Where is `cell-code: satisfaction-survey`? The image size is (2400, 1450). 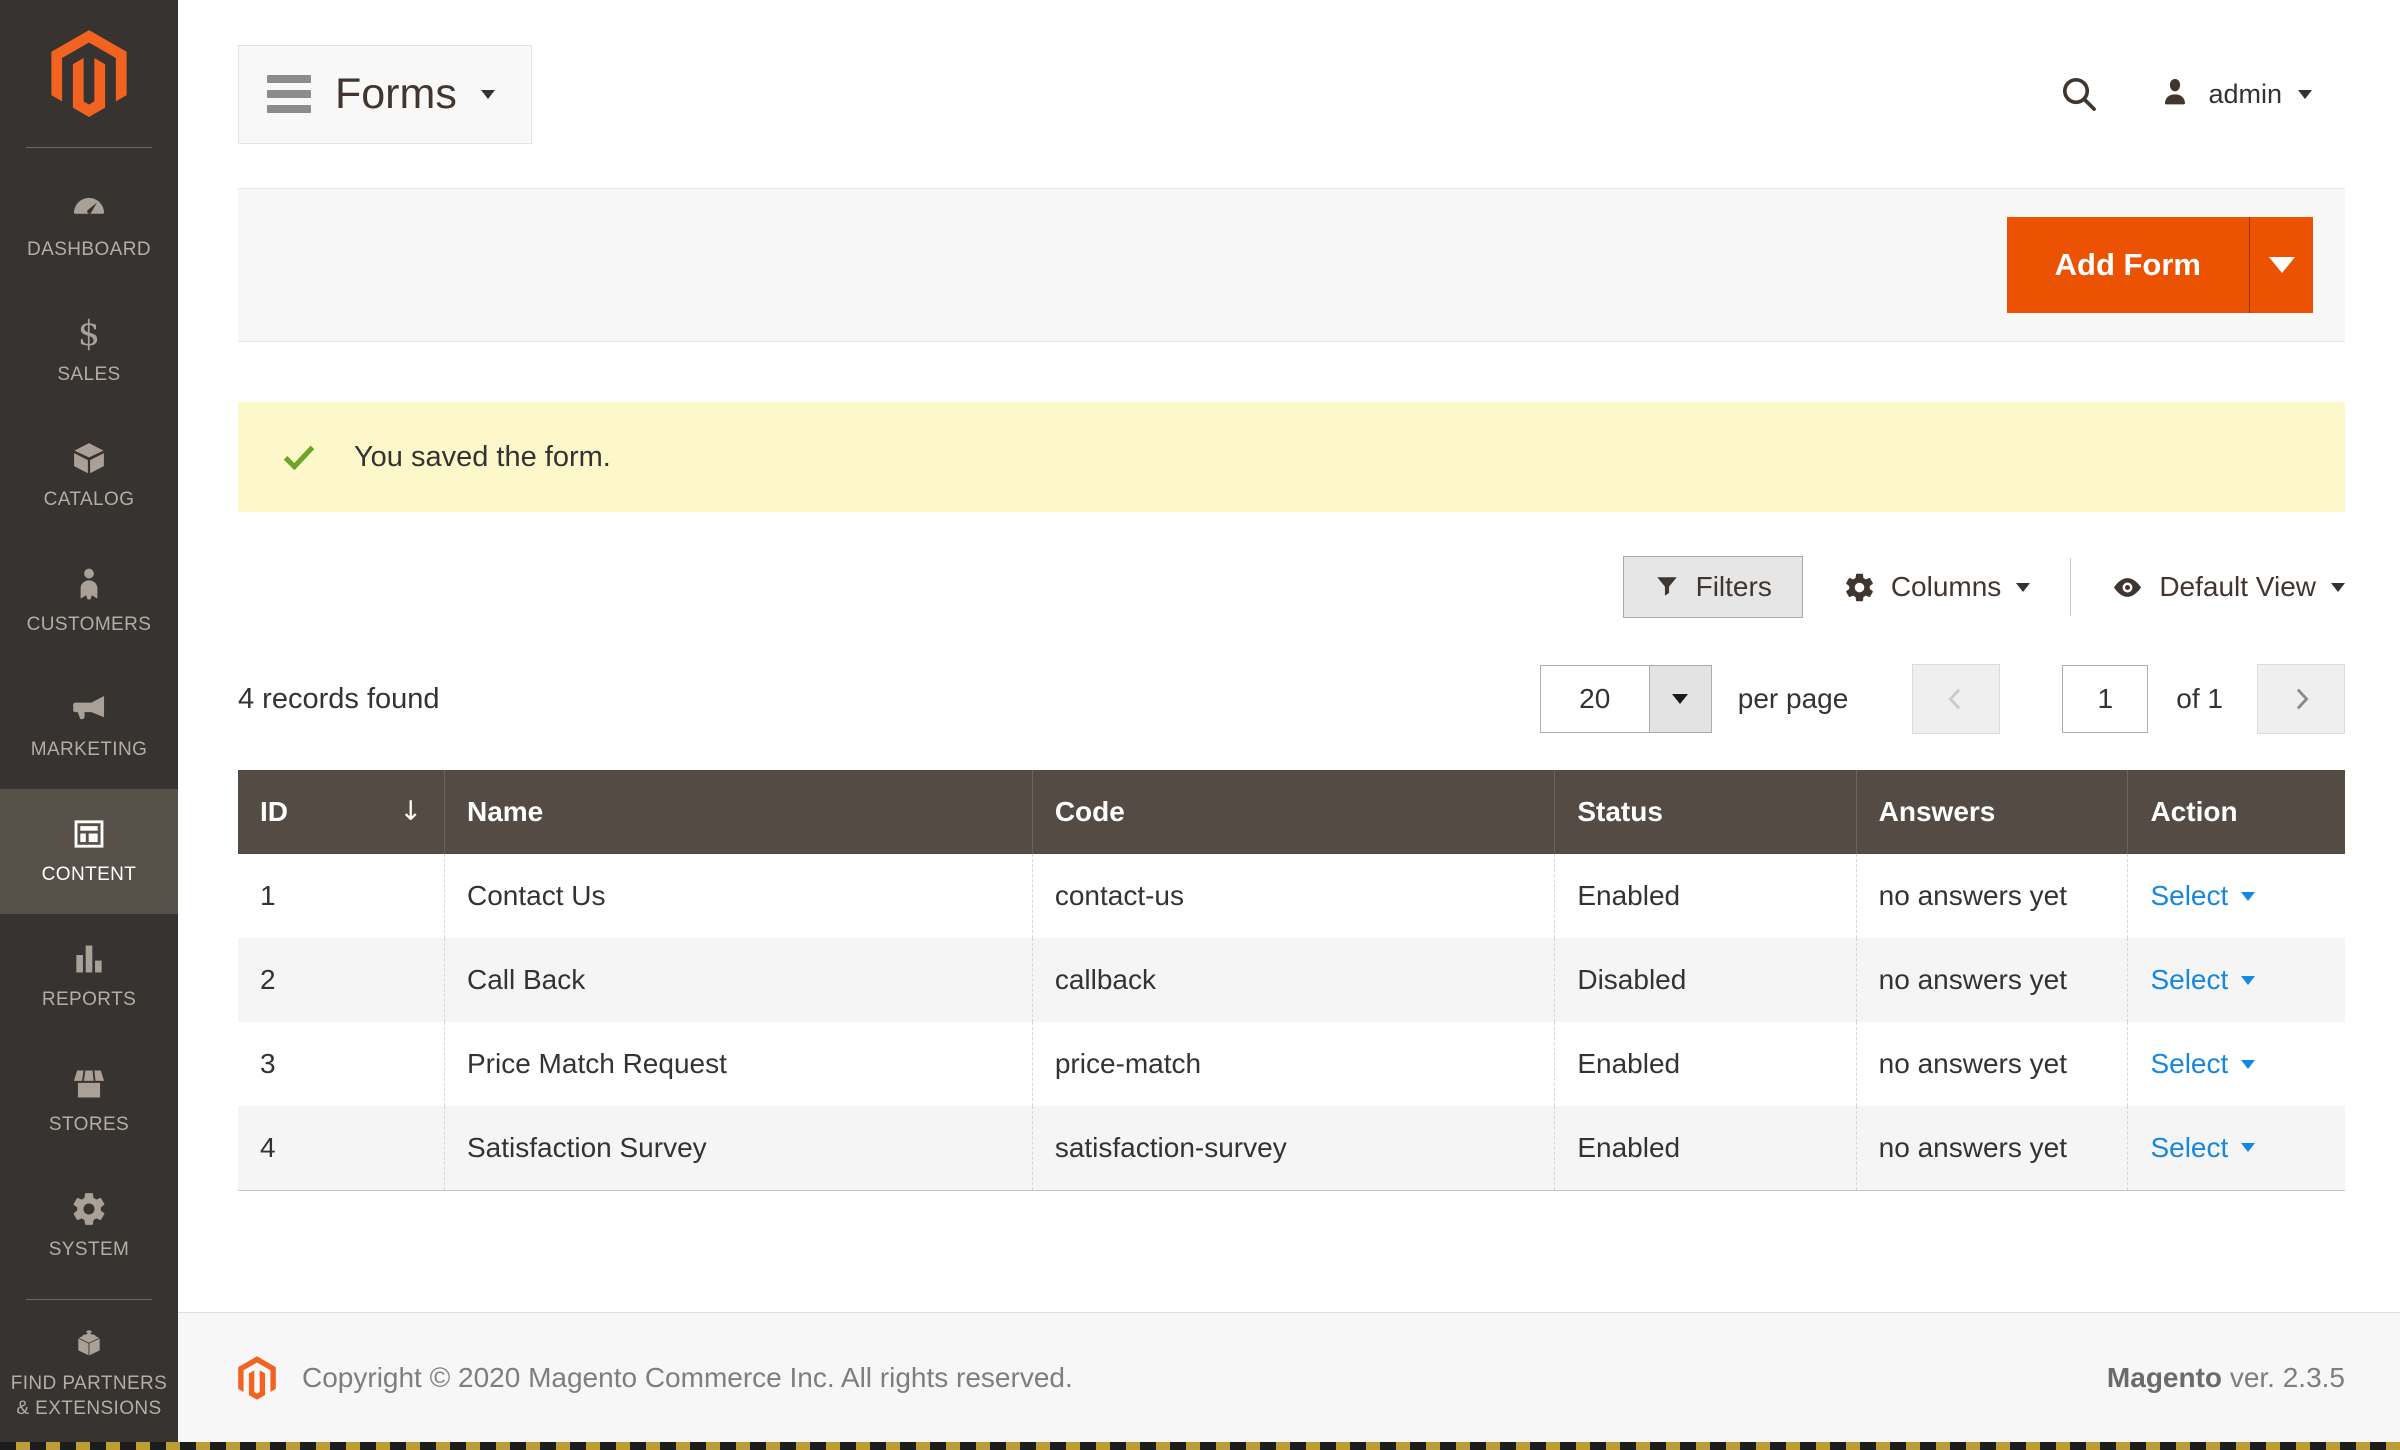 cell-code: satisfaction-survey is located at coordinates (1293, 1148).